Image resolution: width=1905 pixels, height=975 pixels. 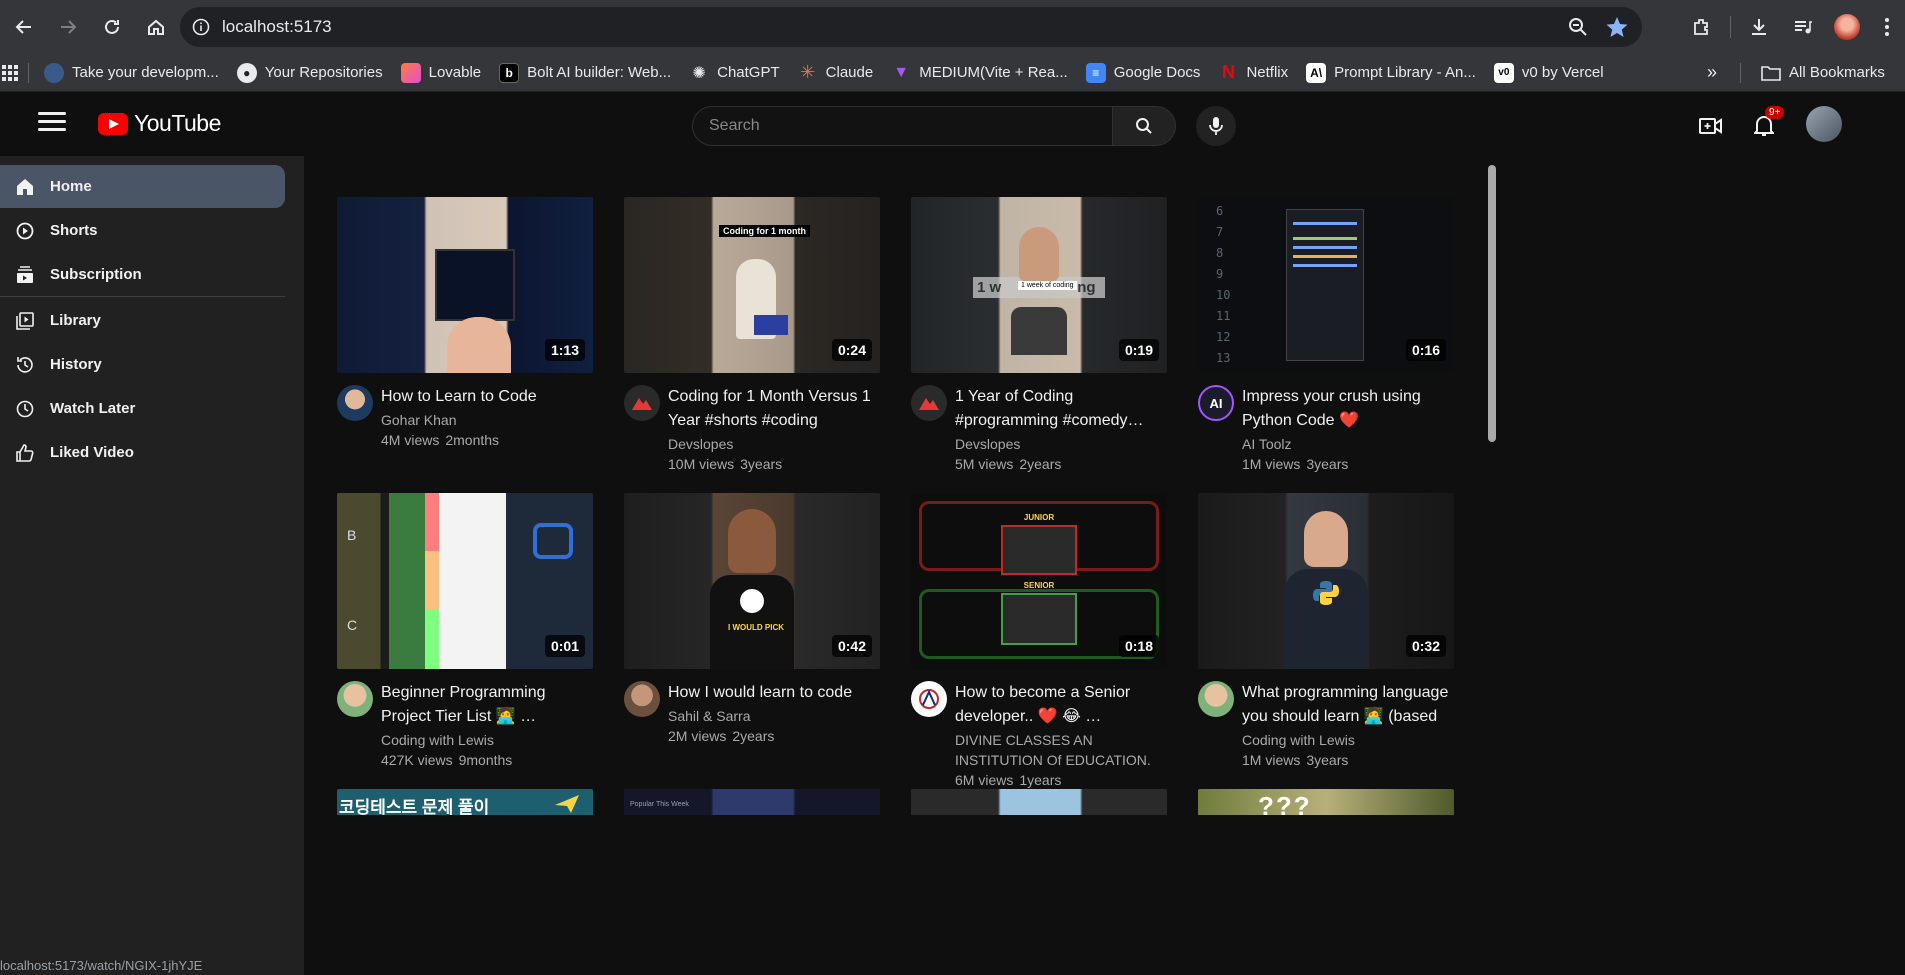 What do you see at coordinates (1348, 409) in the screenshot?
I see `video-title: Impress your crush using Python Code ❤️` at bounding box center [1348, 409].